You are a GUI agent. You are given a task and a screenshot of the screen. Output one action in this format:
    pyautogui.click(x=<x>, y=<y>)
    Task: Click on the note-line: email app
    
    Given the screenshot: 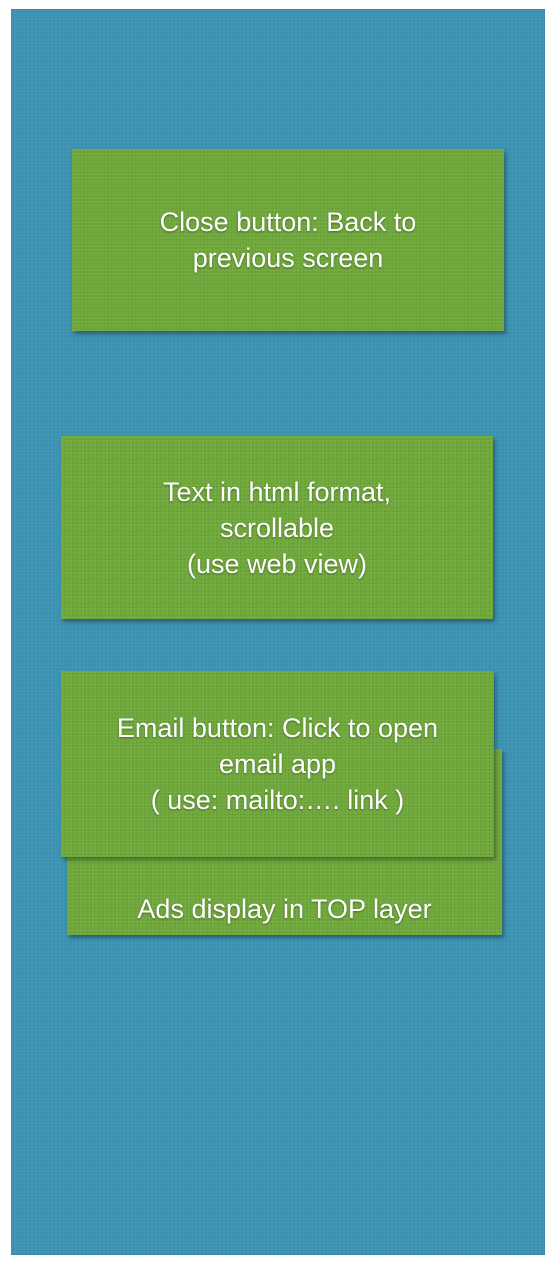 What is the action you would take?
    pyautogui.click(x=277, y=764)
    